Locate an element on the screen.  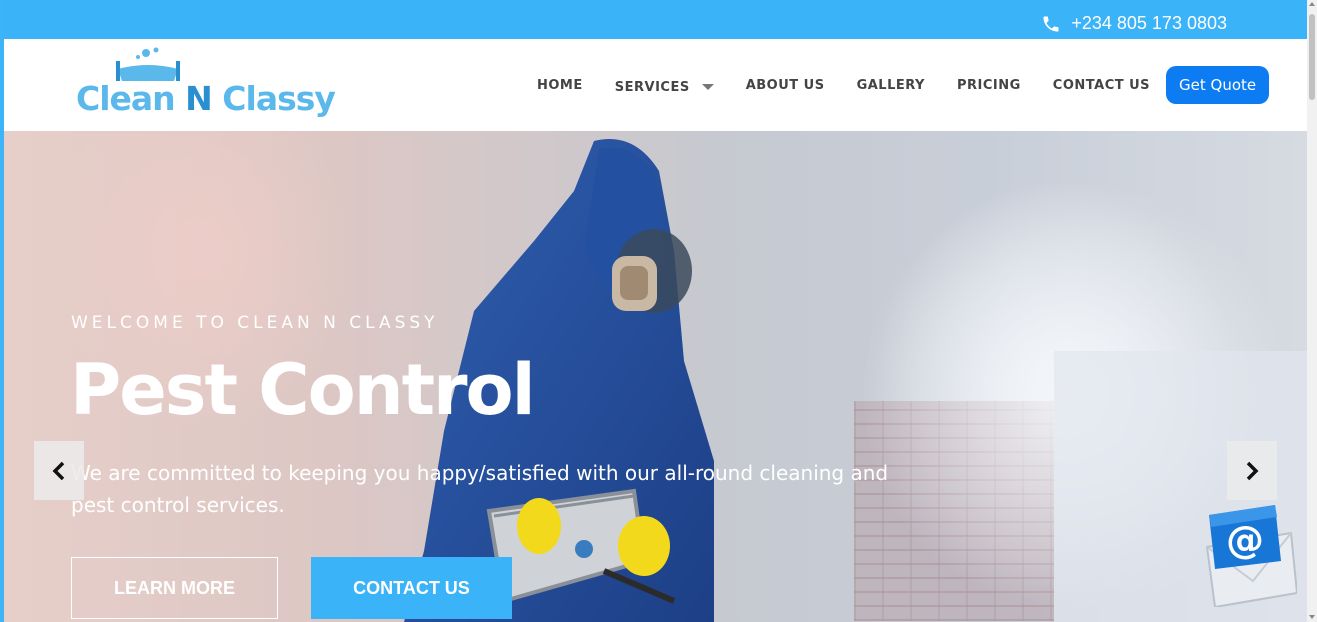
nav-services: SERVICES is located at coordinates (664, 87).